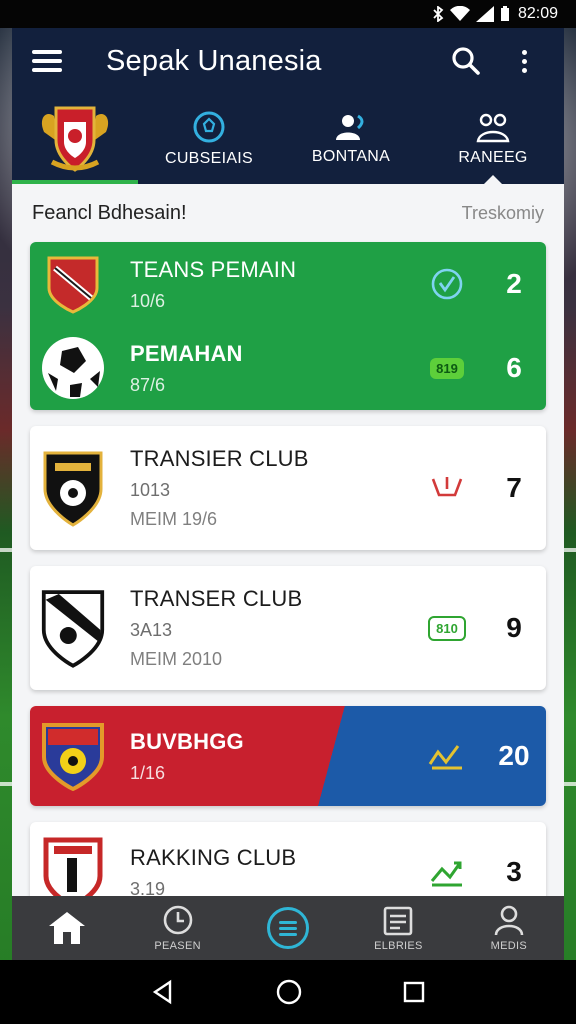 This screenshot has width=576, height=1024. What do you see at coordinates (288, 213) in the screenshot?
I see `section-header: Feancl Bdhesain! Treskomiy` at bounding box center [288, 213].